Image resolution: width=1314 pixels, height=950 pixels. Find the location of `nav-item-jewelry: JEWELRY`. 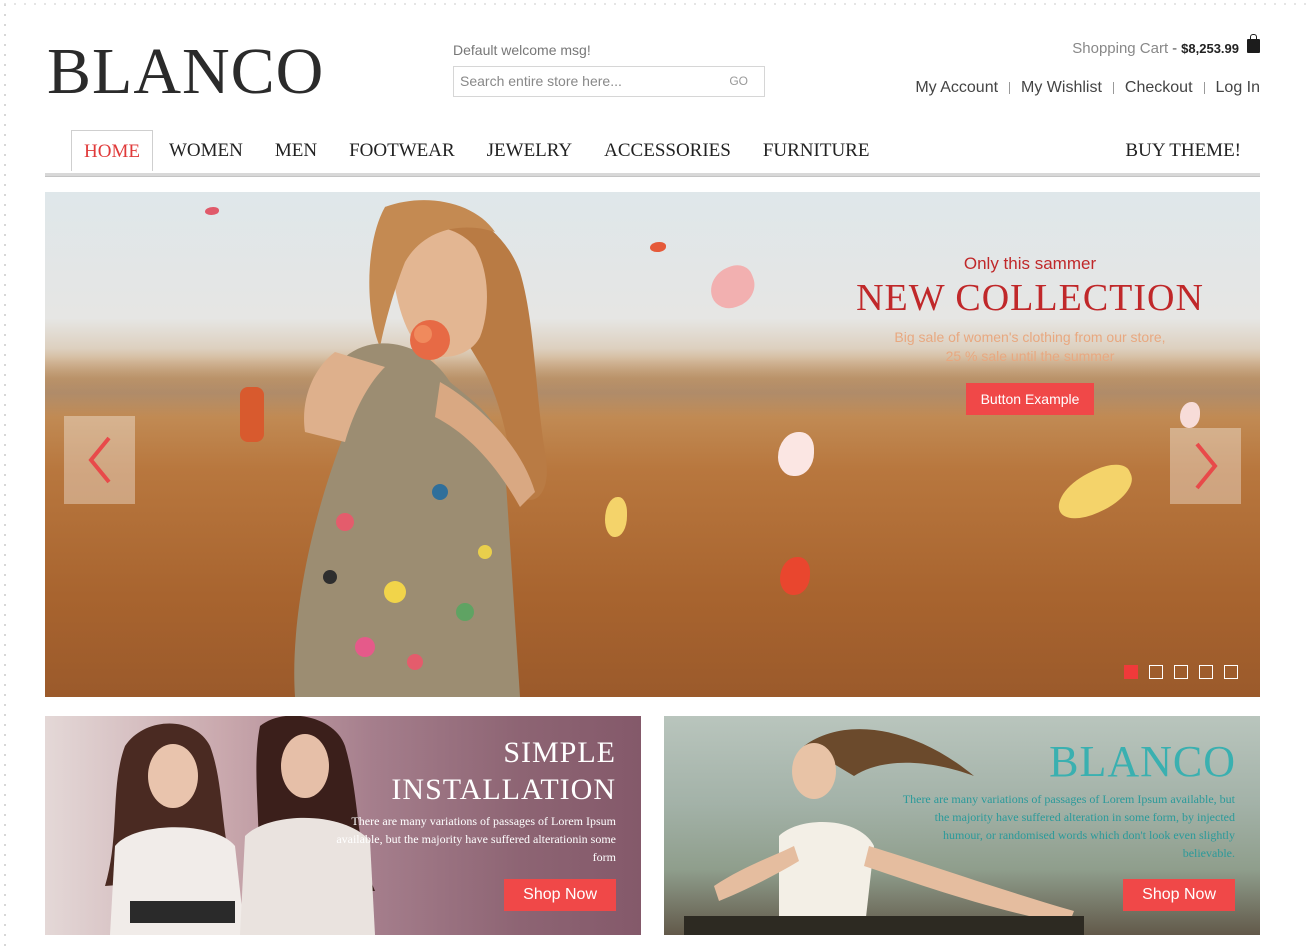

nav-item-jewelry: JEWELRY is located at coordinates (530, 150).